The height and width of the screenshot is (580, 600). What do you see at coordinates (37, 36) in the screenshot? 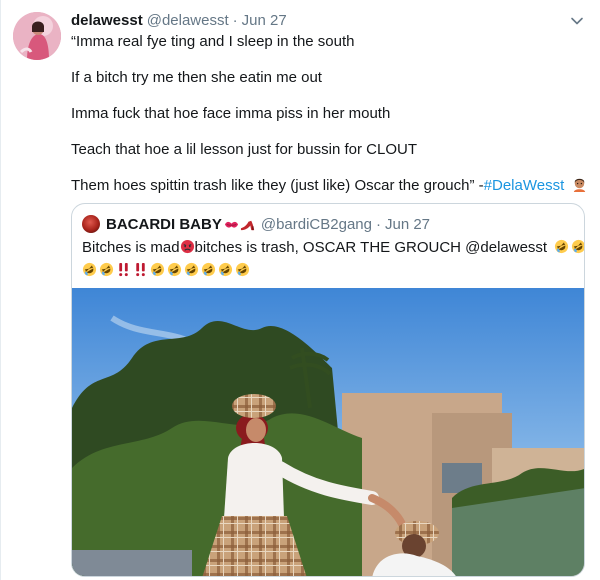
I see `avatar` at bounding box center [37, 36].